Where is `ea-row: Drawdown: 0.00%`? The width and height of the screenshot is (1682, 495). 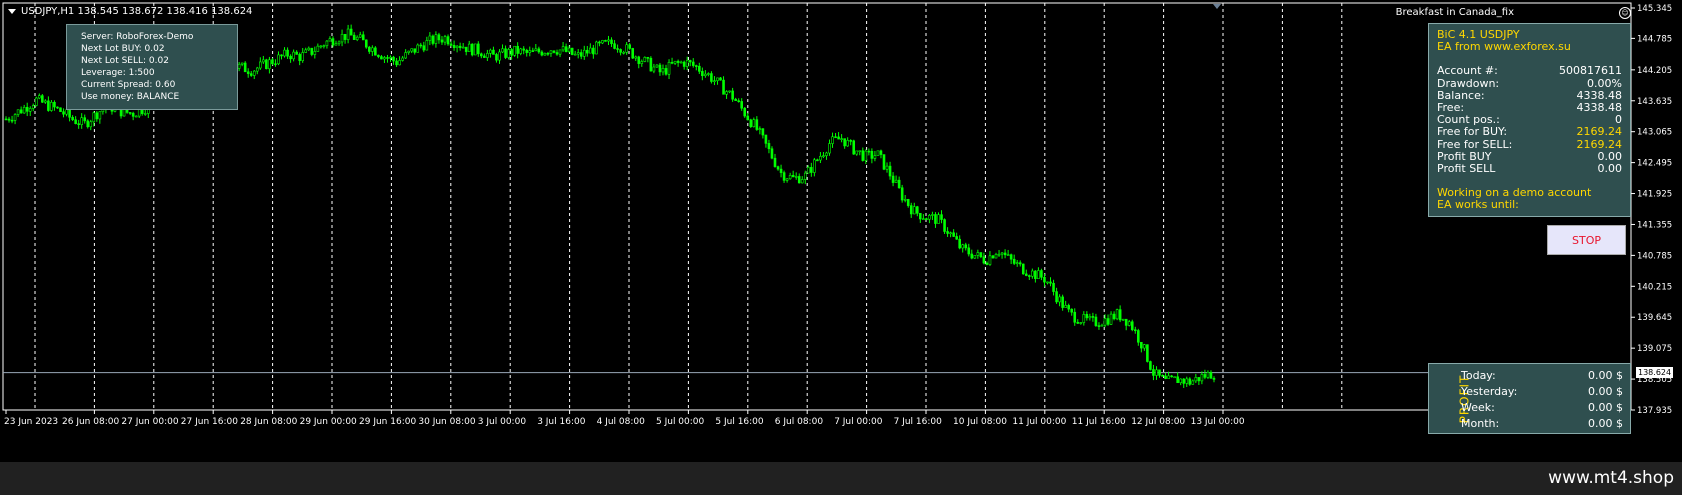
ea-row: Drawdown: 0.00% is located at coordinates (1529, 83).